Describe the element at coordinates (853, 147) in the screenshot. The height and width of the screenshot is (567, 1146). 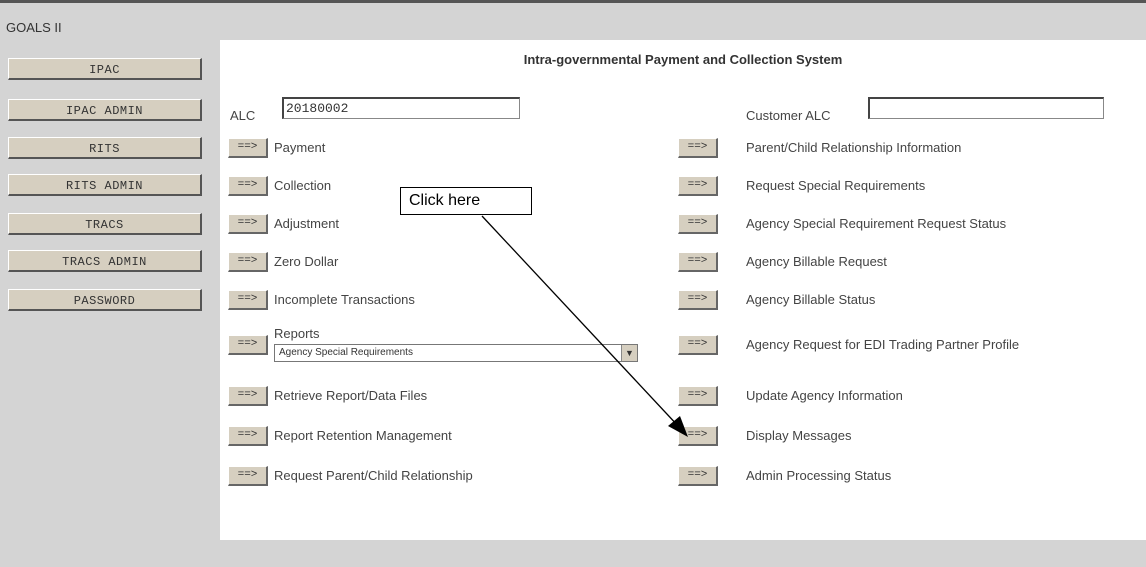
I see `link-parent-child-relationship-information: Parent/Child Relationship Information` at that location.